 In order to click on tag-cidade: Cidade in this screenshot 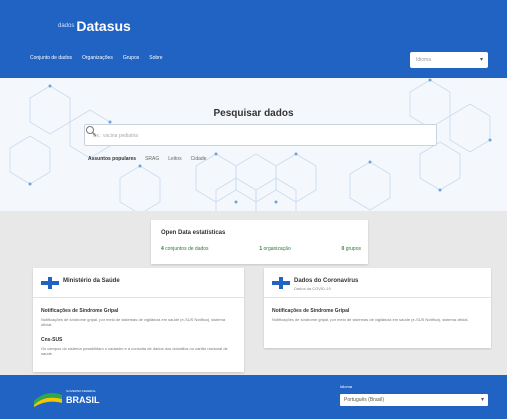, I will do `click(199, 159)`.